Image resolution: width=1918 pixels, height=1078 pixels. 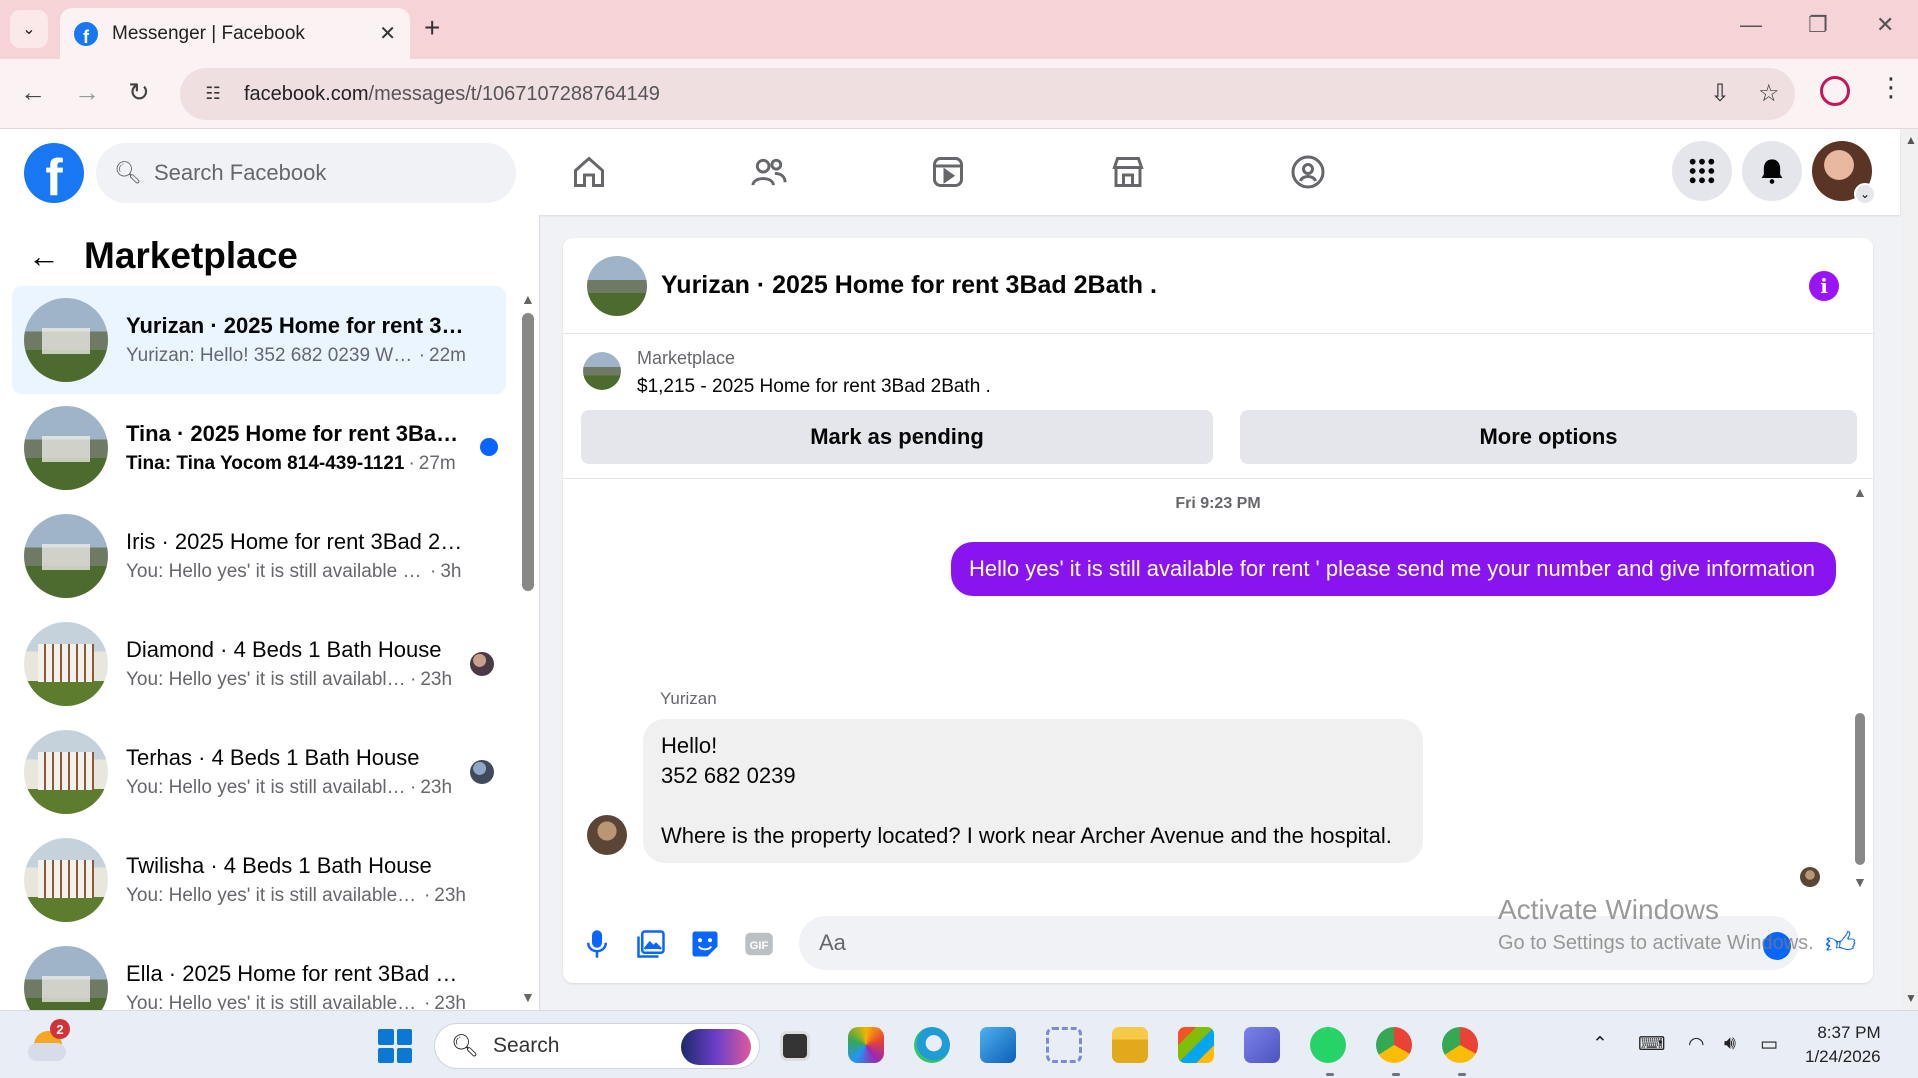 I want to click on microphone-icon, so click(x=597, y=944).